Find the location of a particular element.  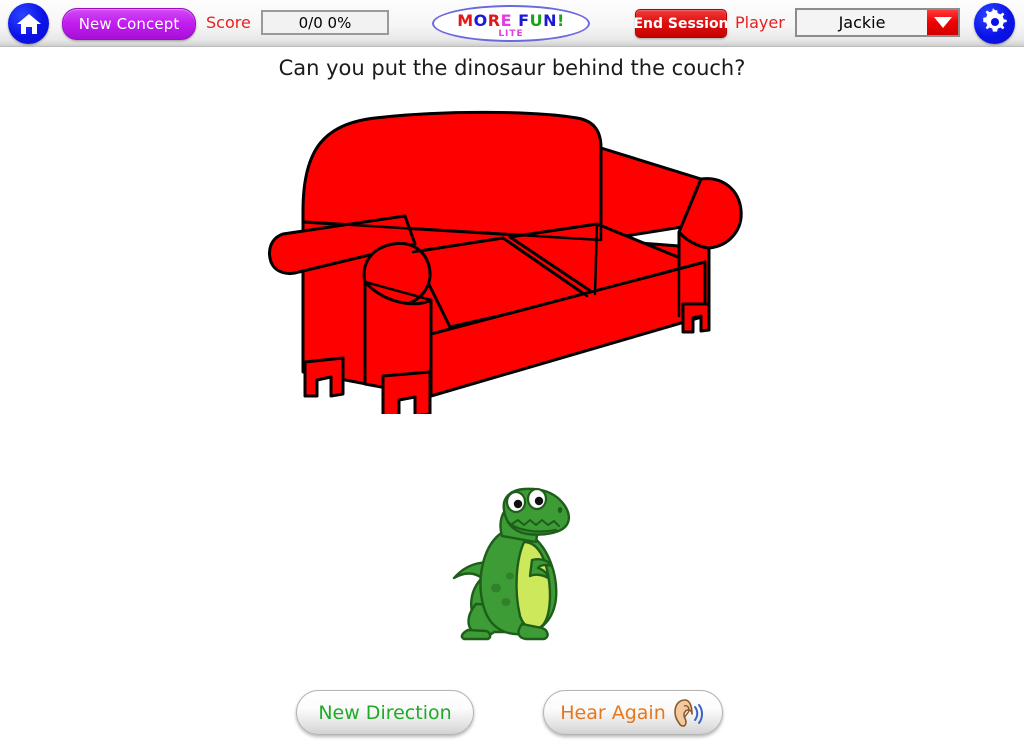

home-icon is located at coordinates (29, 24).